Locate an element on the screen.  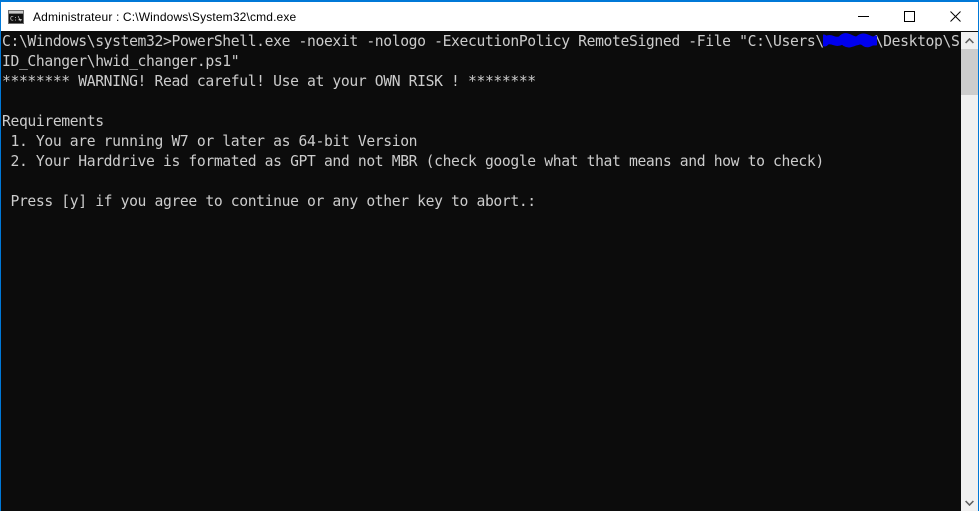
redacted-username: XXXXXX is located at coordinates (849, 42).